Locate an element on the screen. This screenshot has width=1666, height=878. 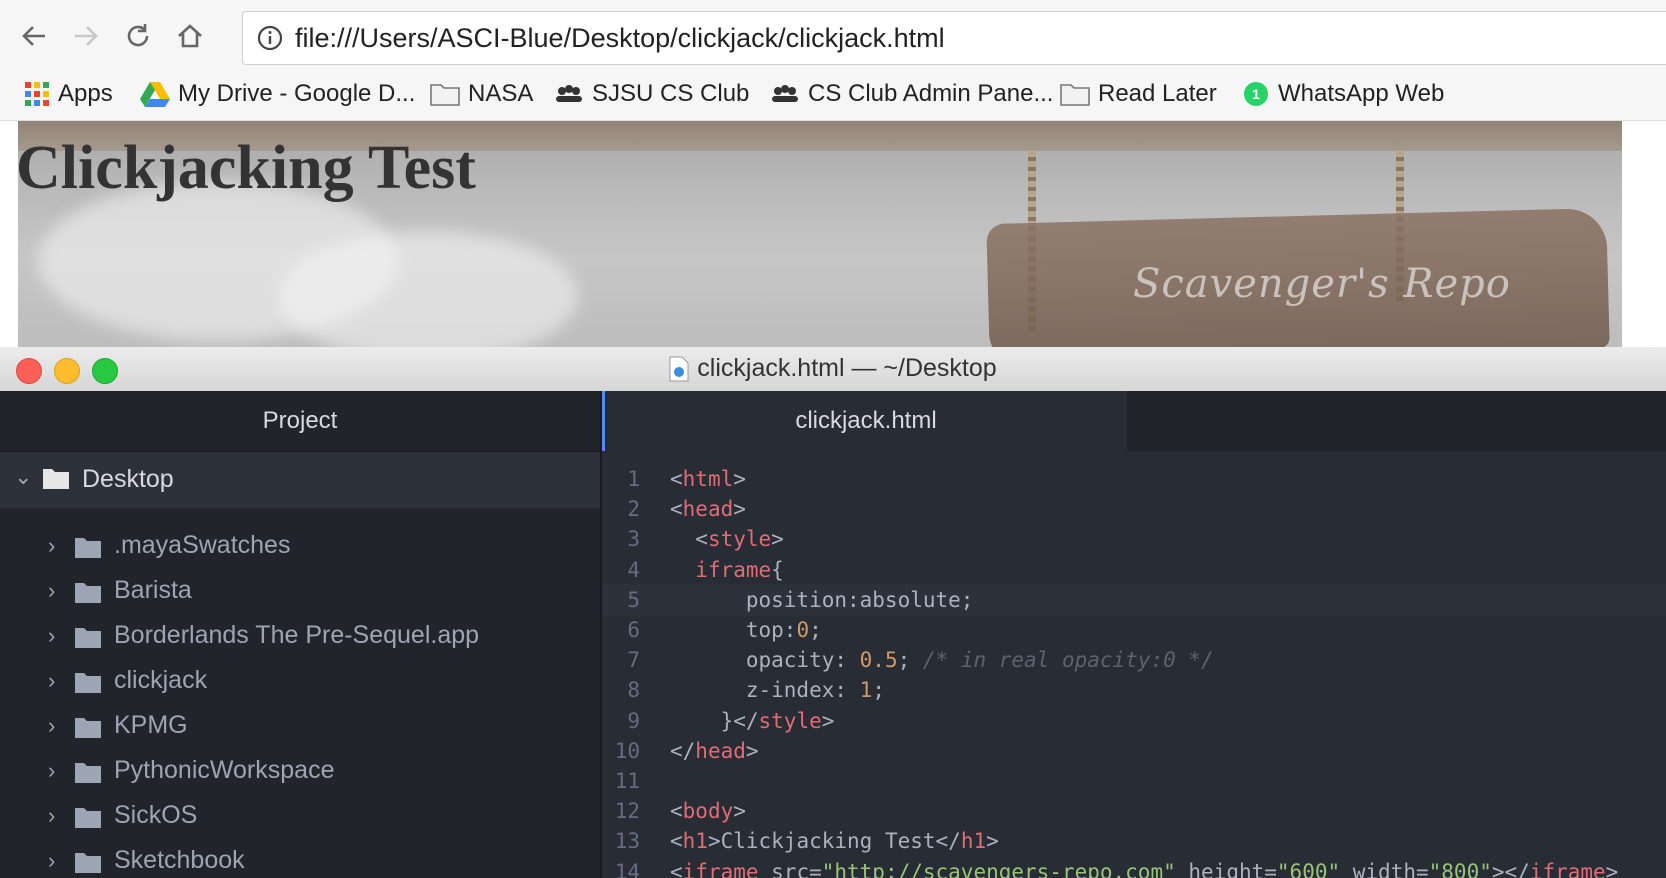
line-number: 13 is located at coordinates (627, 841).